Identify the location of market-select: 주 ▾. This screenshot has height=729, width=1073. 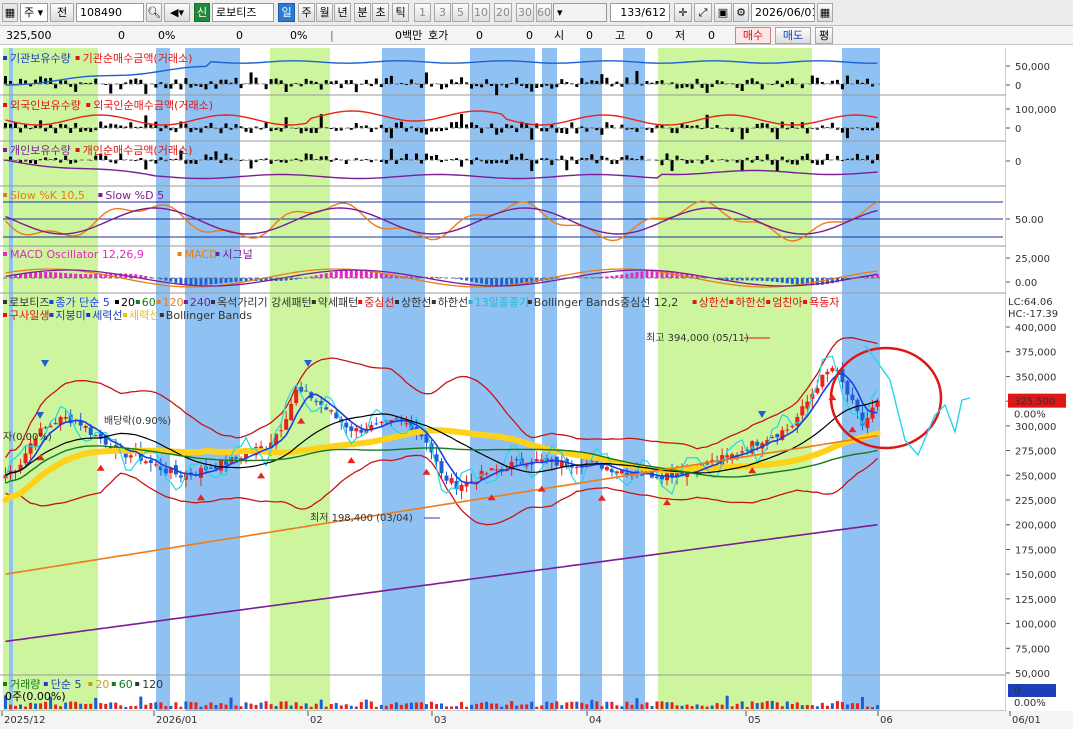
(34, 12).